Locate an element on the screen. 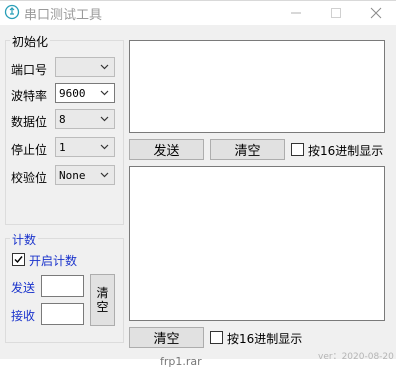 This screenshot has width=396, height=368. port-select is located at coordinates (85, 67).